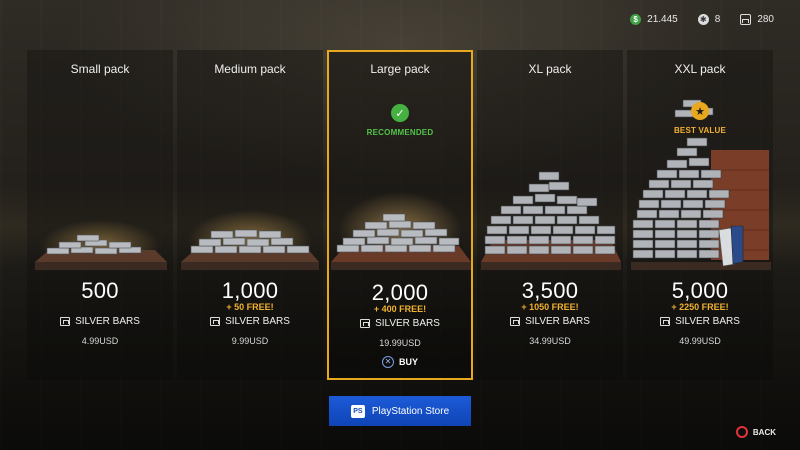 This screenshot has width=800, height=450. What do you see at coordinates (357, 411) in the screenshot?
I see `playstation-store-icon: PS` at bounding box center [357, 411].